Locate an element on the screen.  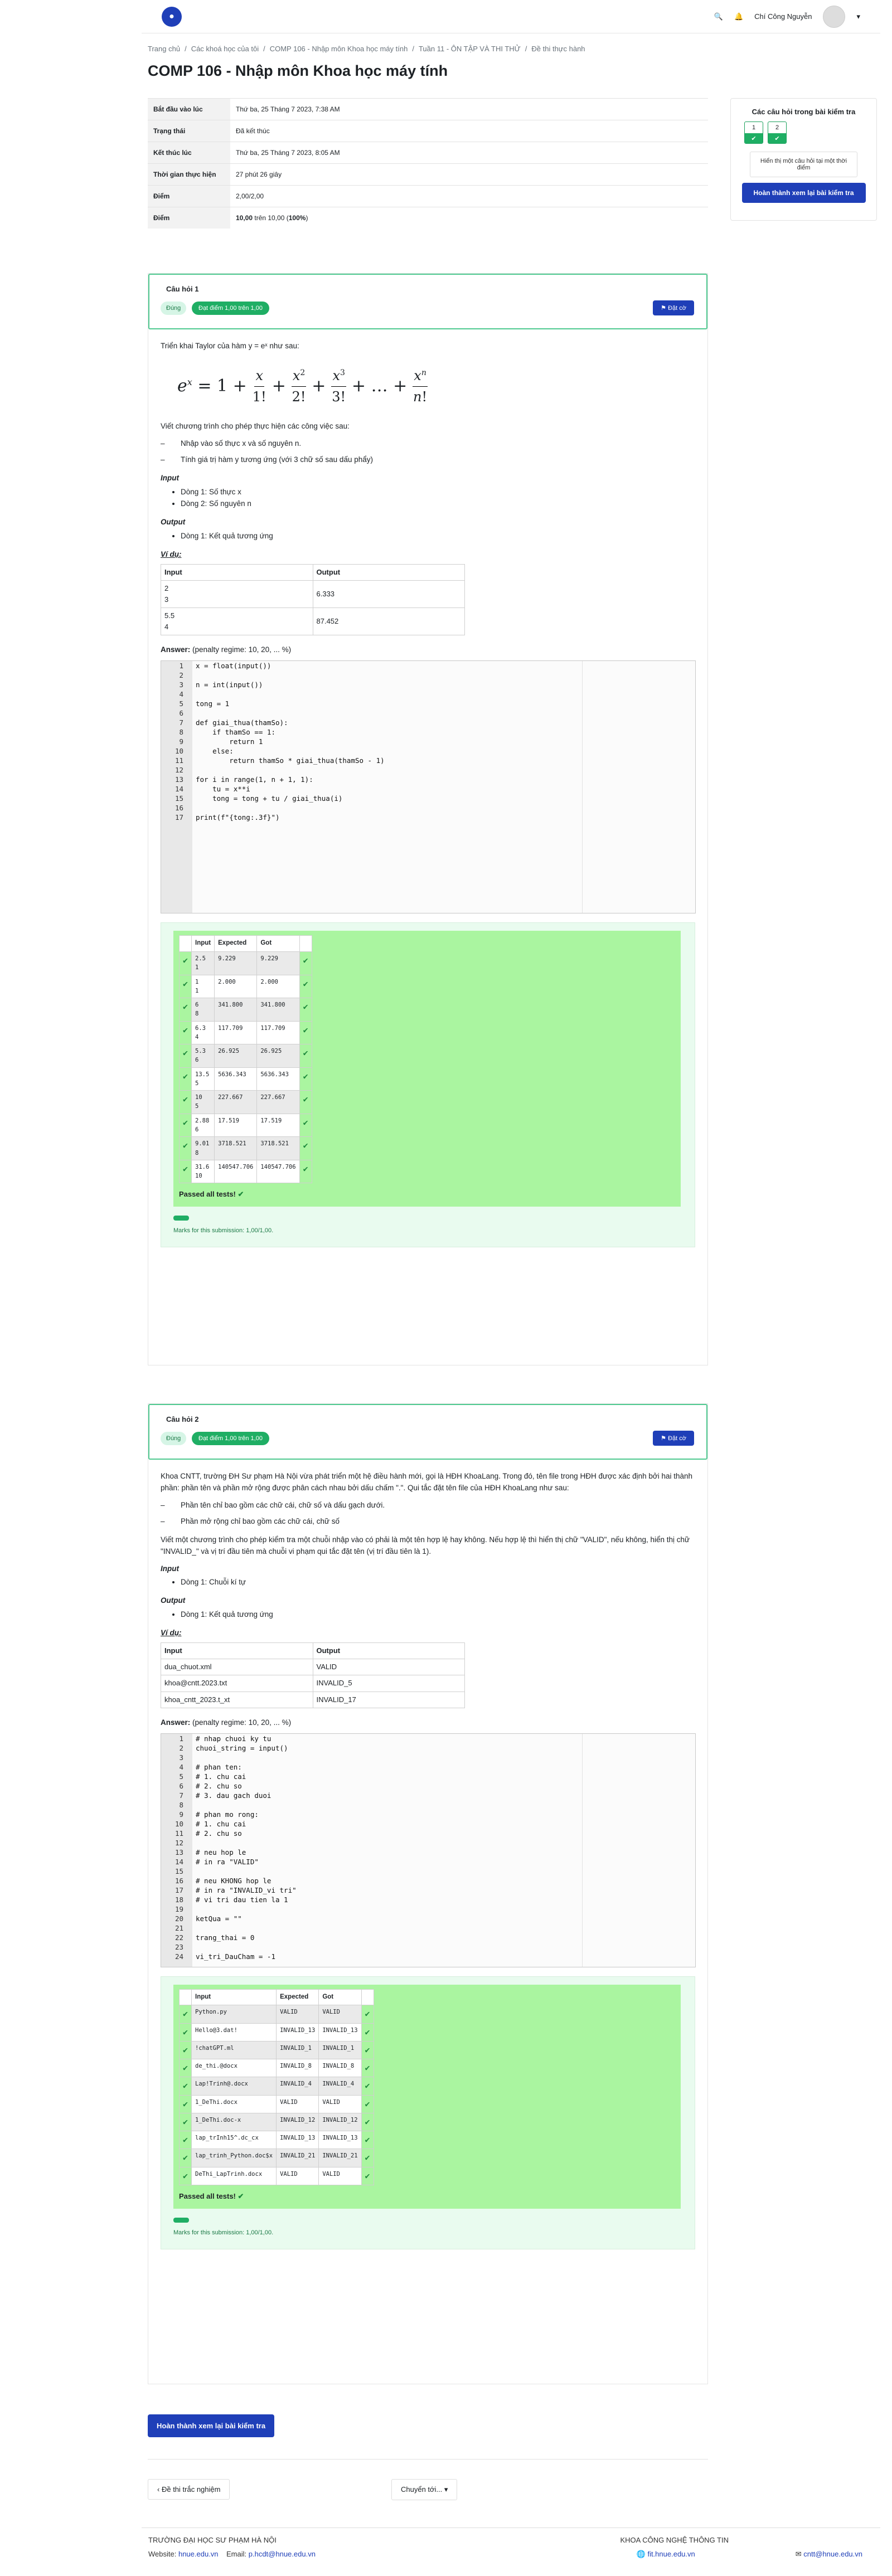
code-line: 14 tu = x**i is located at coordinates (428, 789).